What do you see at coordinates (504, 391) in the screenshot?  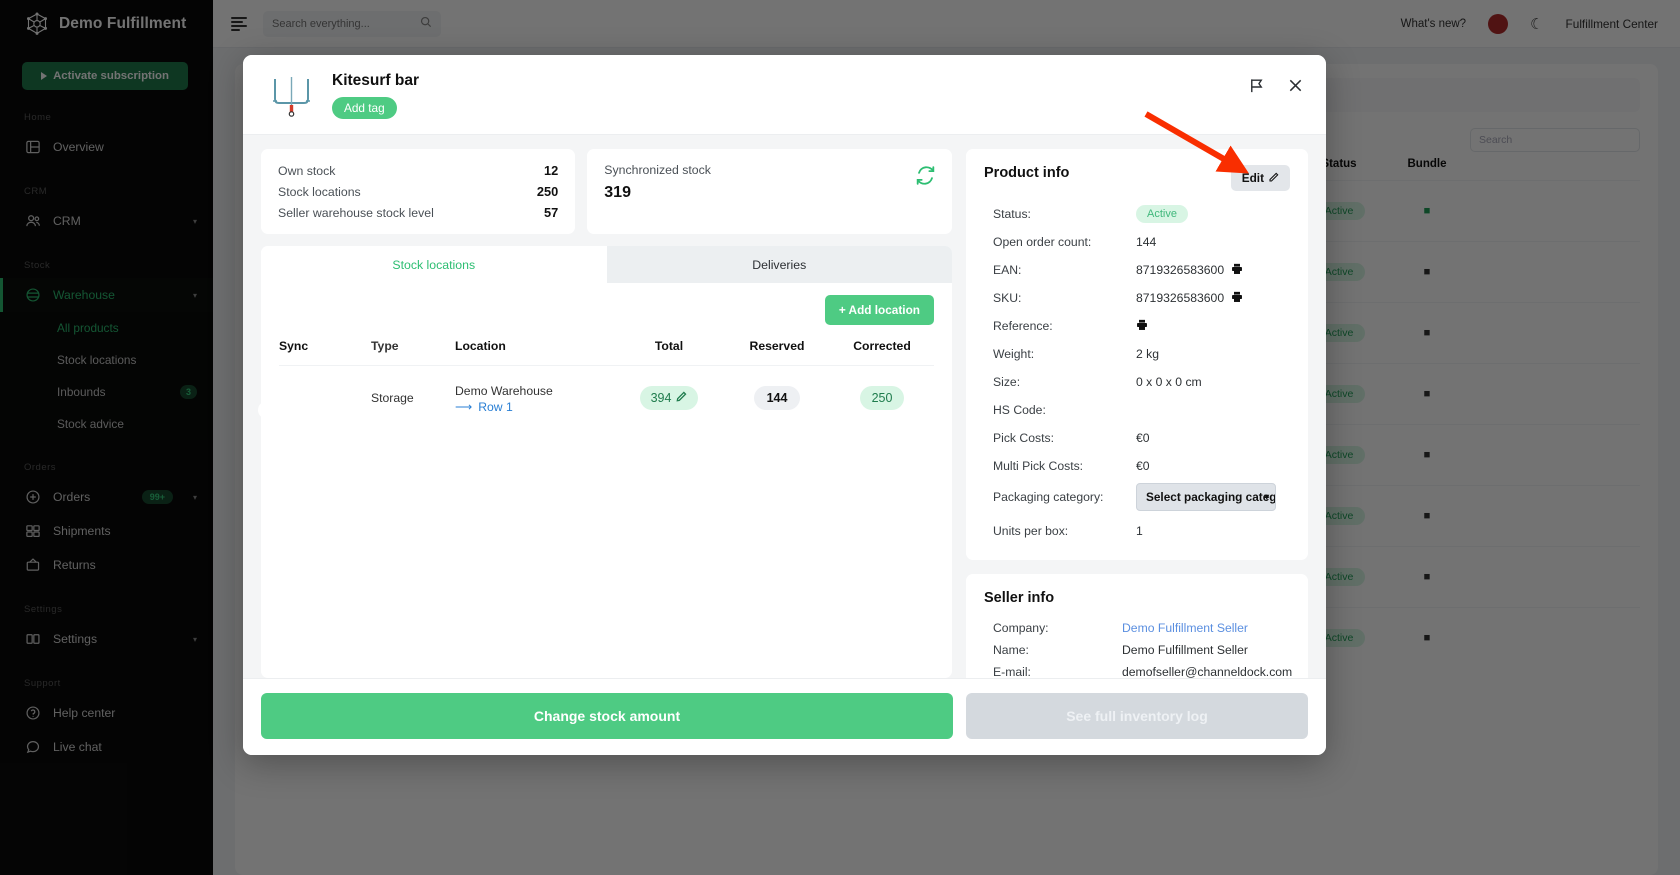 I see `location-name: Demo Warehouse` at bounding box center [504, 391].